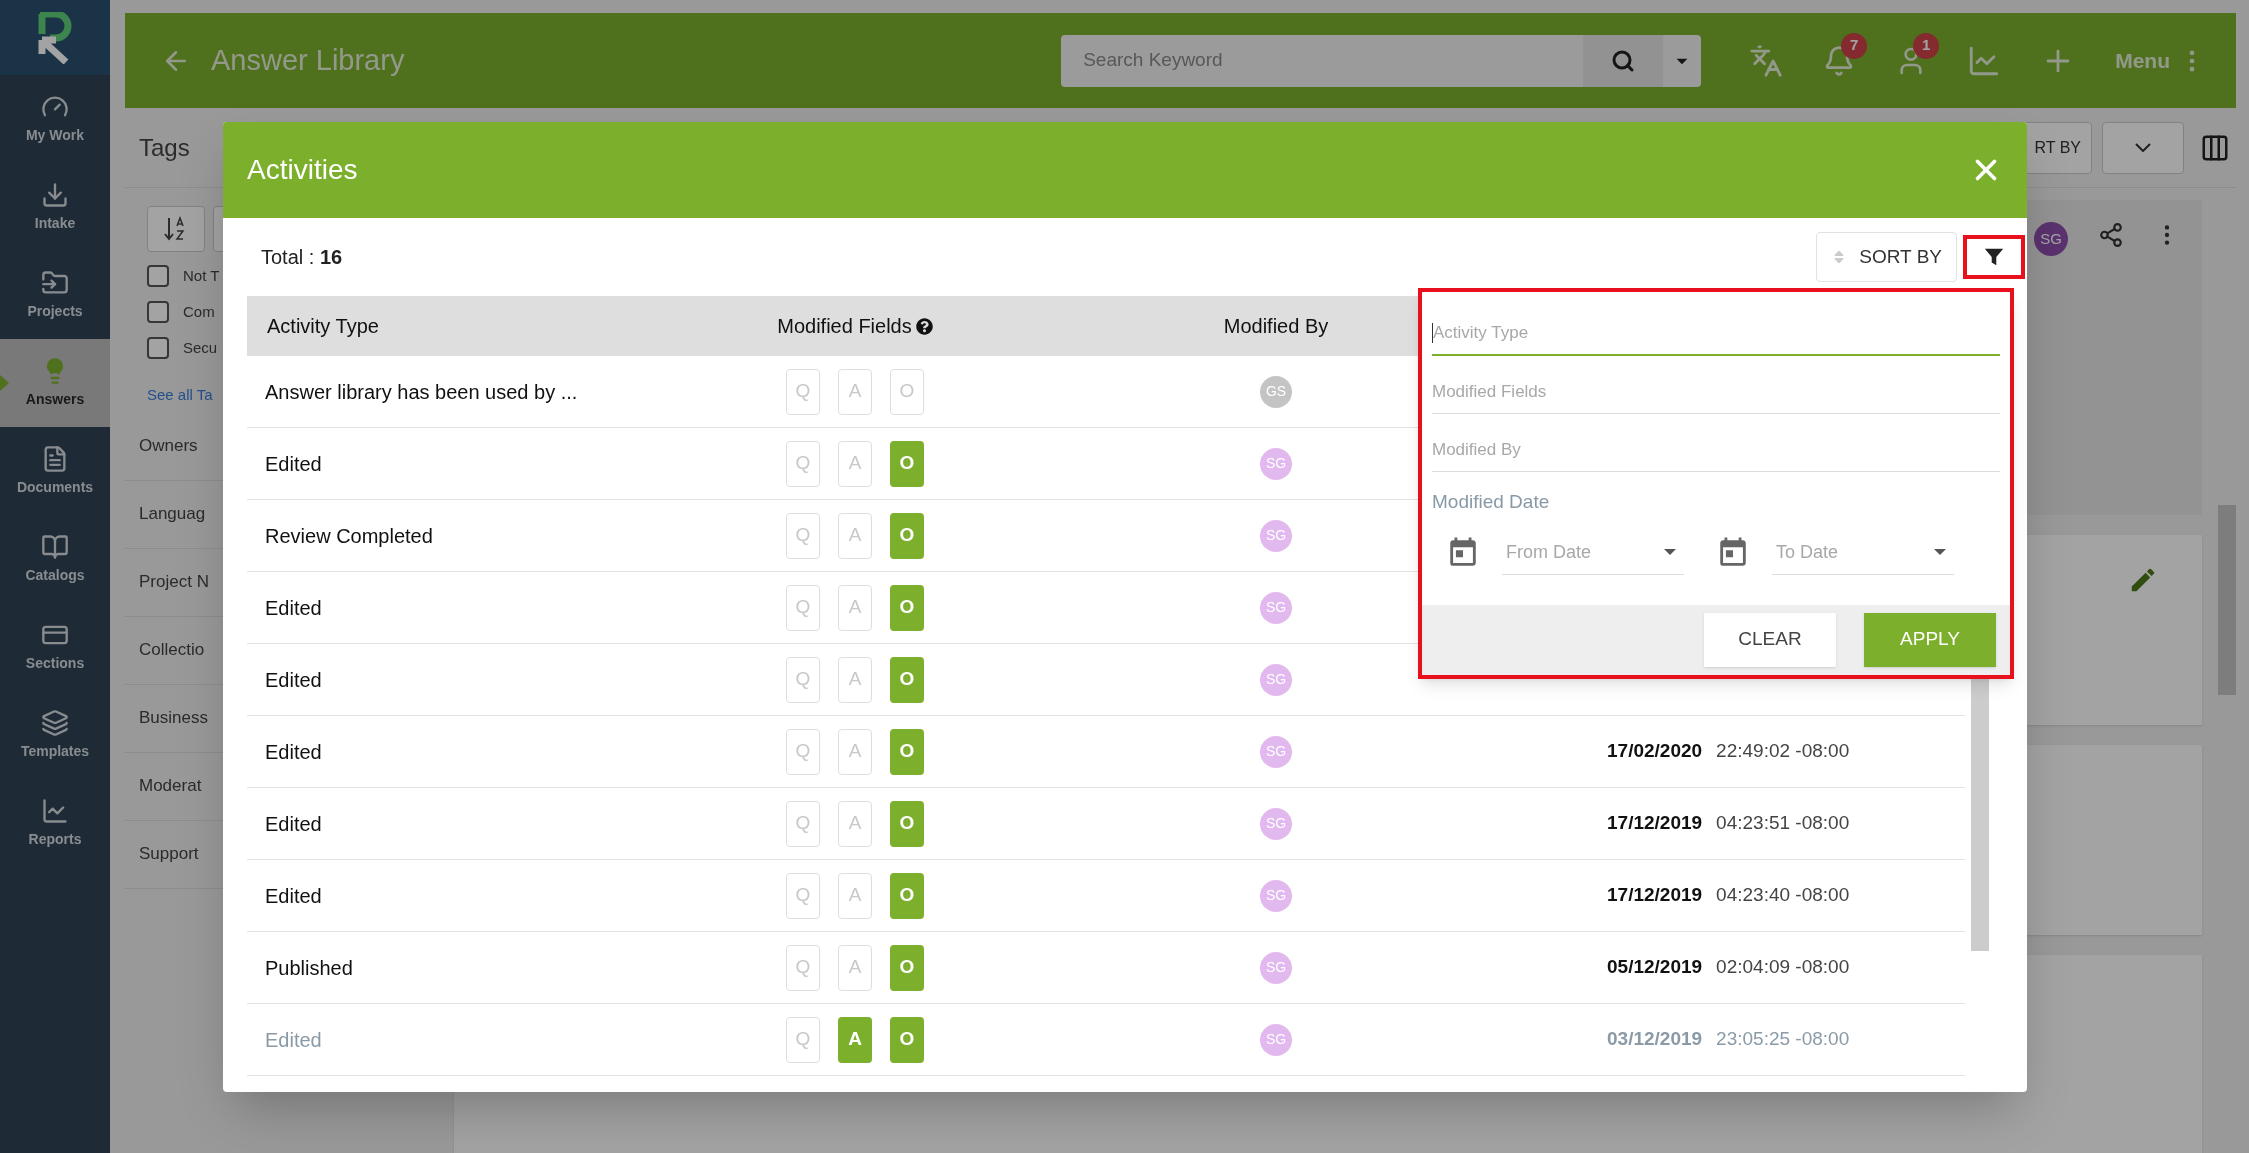 The height and width of the screenshot is (1153, 2249). Describe the element at coordinates (1783, 823) in the screenshot. I see `time-cell-text: 04:23:51 -08:00` at that location.